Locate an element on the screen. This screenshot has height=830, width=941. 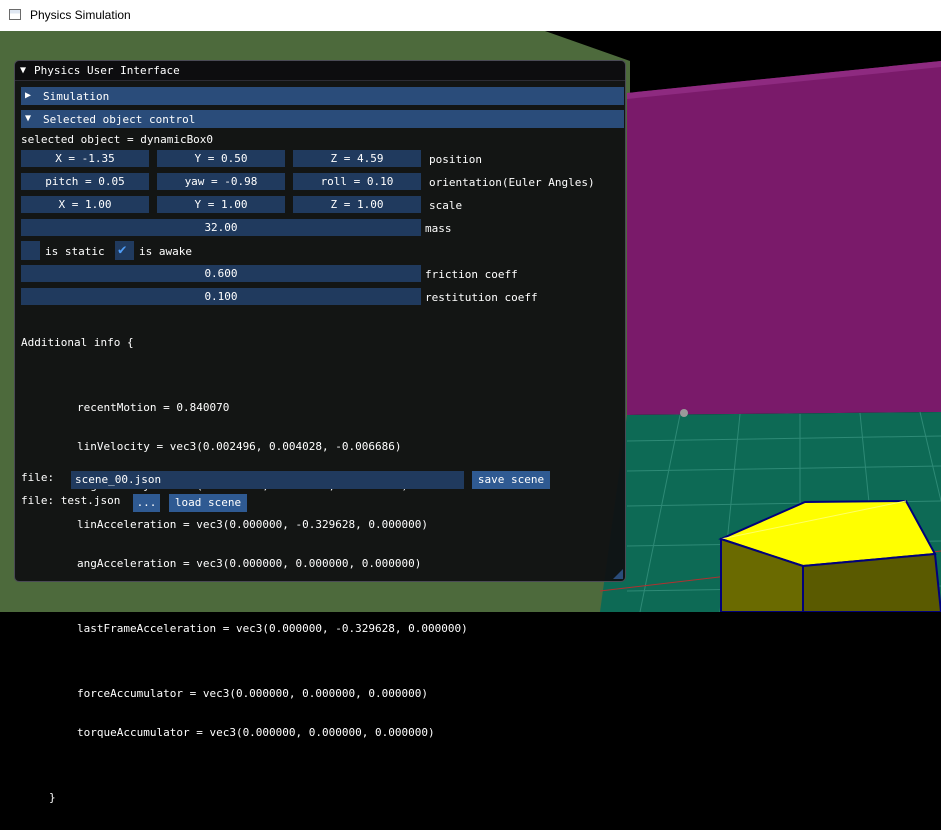
position-y-field: Y = 0.50 is located at coordinates (221, 158).